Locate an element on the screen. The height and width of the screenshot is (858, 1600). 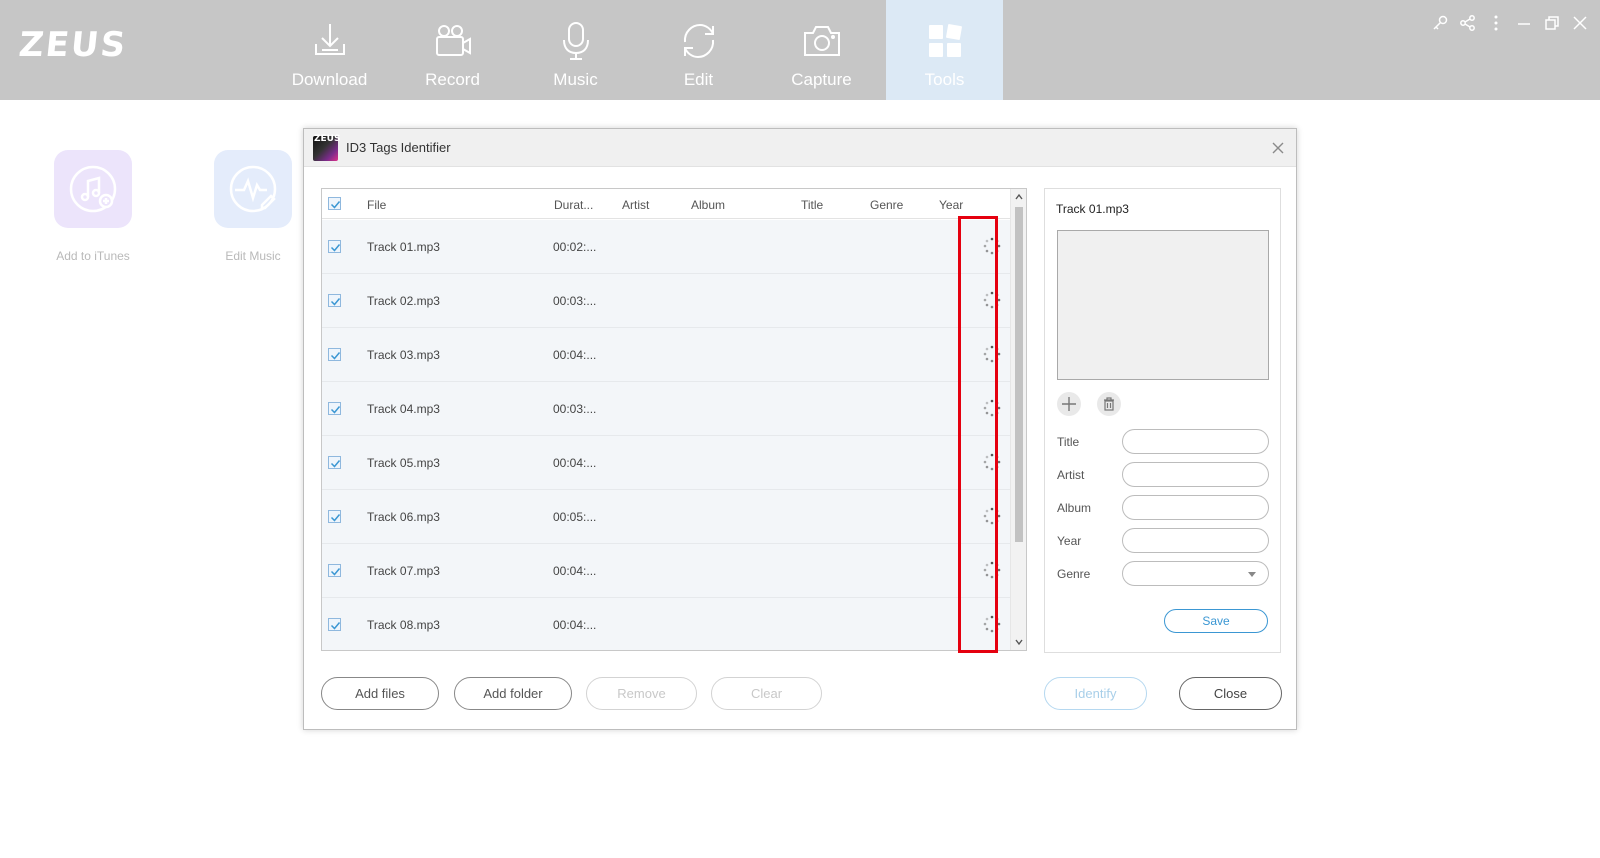
row-file: Track 02.mp3 is located at coordinates (403, 301).